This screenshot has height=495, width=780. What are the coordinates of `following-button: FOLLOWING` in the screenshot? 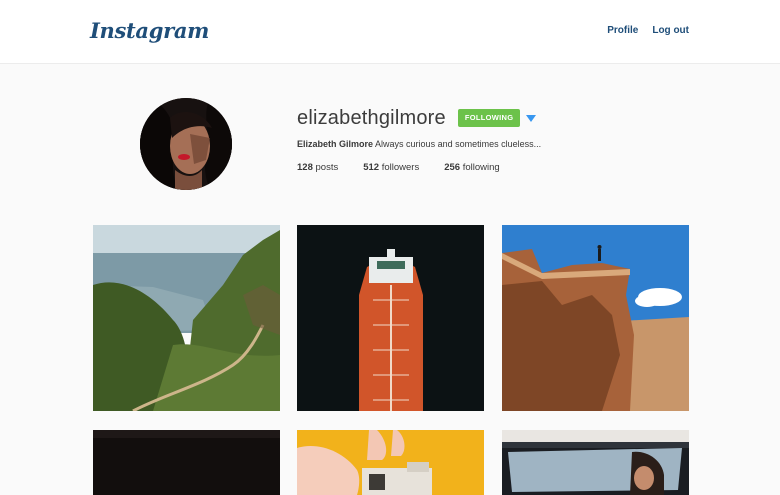 It's located at (489, 118).